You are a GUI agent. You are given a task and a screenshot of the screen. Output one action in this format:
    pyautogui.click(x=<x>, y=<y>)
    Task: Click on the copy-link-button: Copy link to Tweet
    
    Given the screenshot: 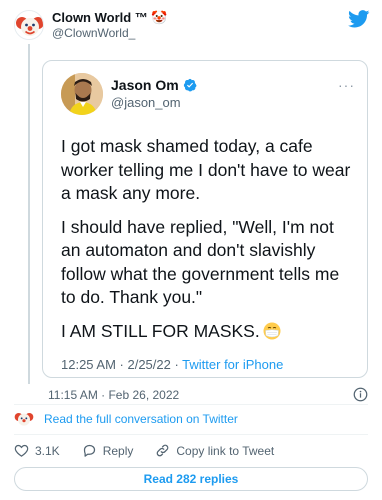 What is the action you would take?
    pyautogui.click(x=214, y=450)
    